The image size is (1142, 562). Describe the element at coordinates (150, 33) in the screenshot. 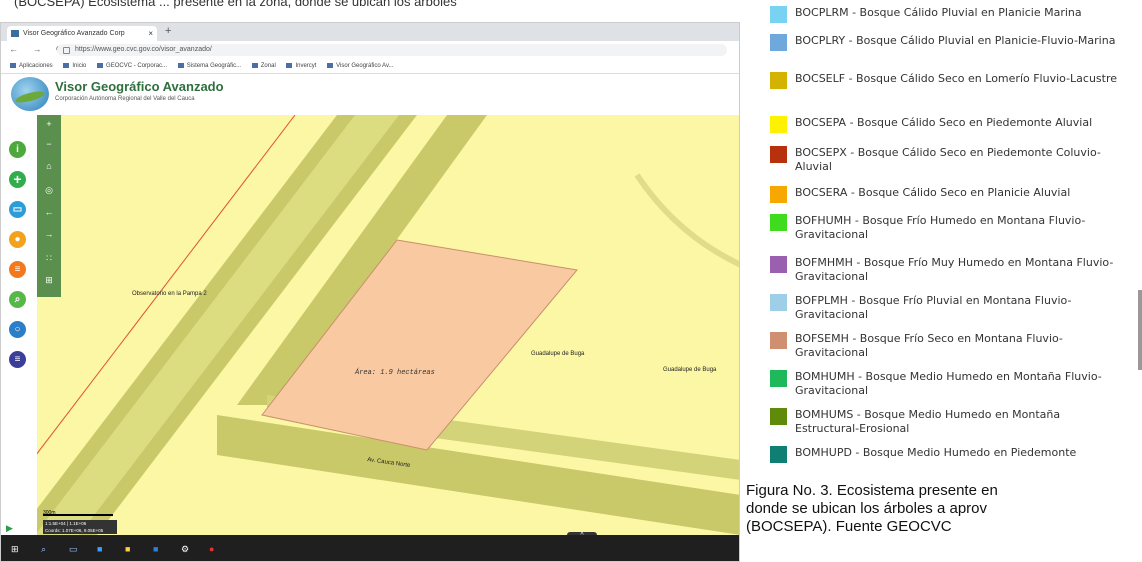

I see `tab-close-icon: ×` at that location.